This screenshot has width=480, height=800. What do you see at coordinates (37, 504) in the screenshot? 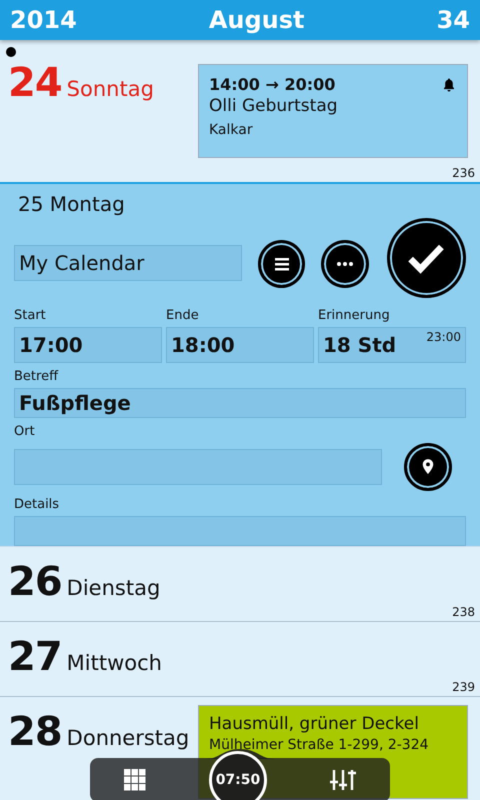
I see `field-label: Details` at bounding box center [37, 504].